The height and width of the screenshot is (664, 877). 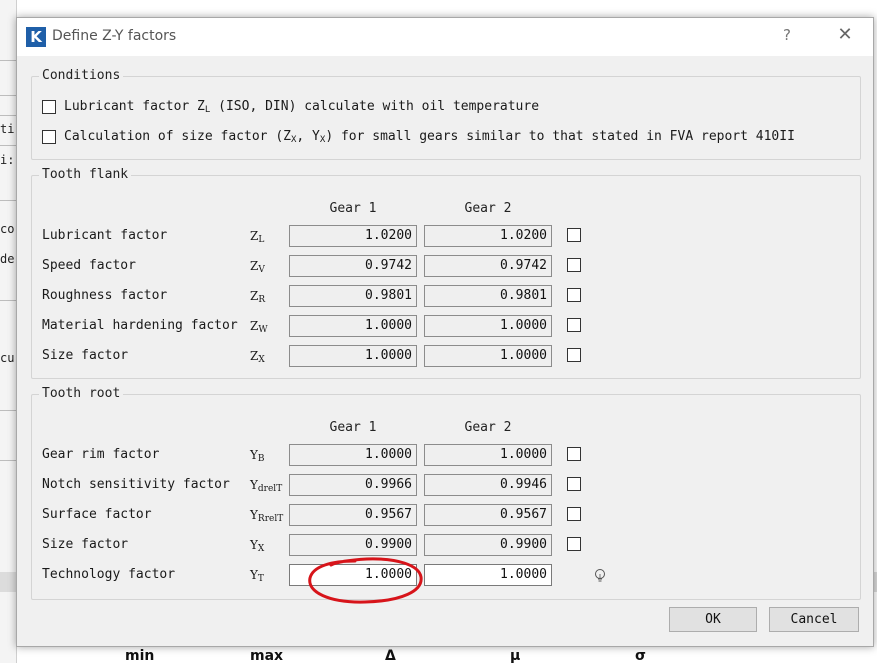 What do you see at coordinates (353, 236) in the screenshot?
I see `lubricant-factor-gear1-field: 1.0200` at bounding box center [353, 236].